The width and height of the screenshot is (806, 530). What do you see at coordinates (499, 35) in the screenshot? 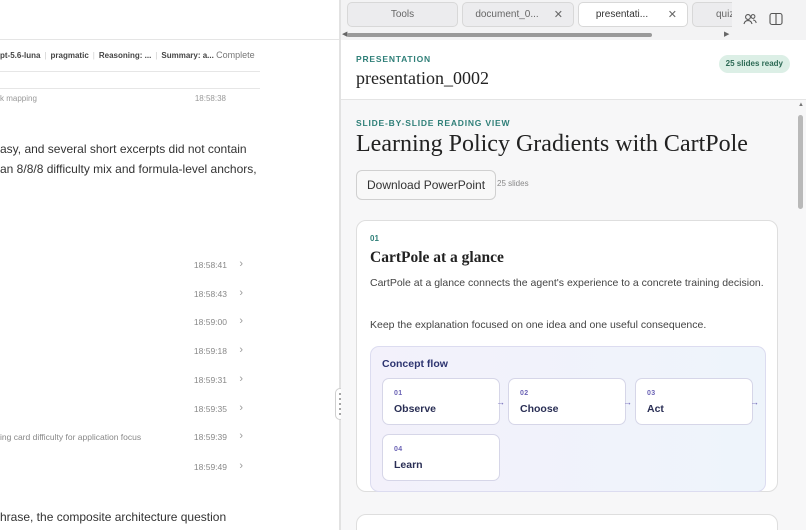
I see `tab-scrollbar` at bounding box center [499, 35].